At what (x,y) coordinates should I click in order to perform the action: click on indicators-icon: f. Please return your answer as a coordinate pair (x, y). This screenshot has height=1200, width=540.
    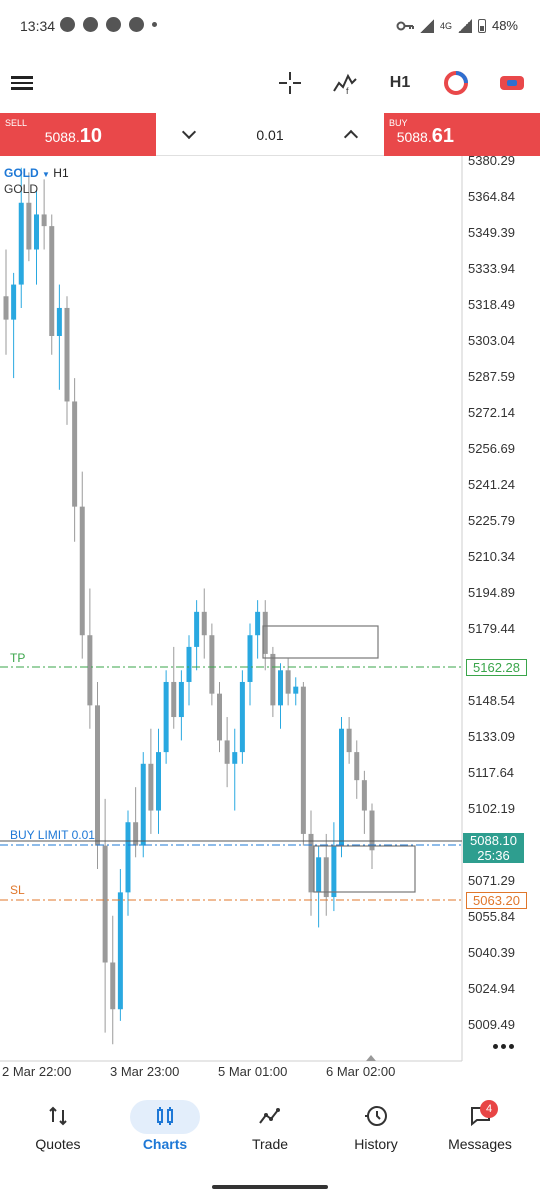
    Looking at the image, I should click on (345, 83).